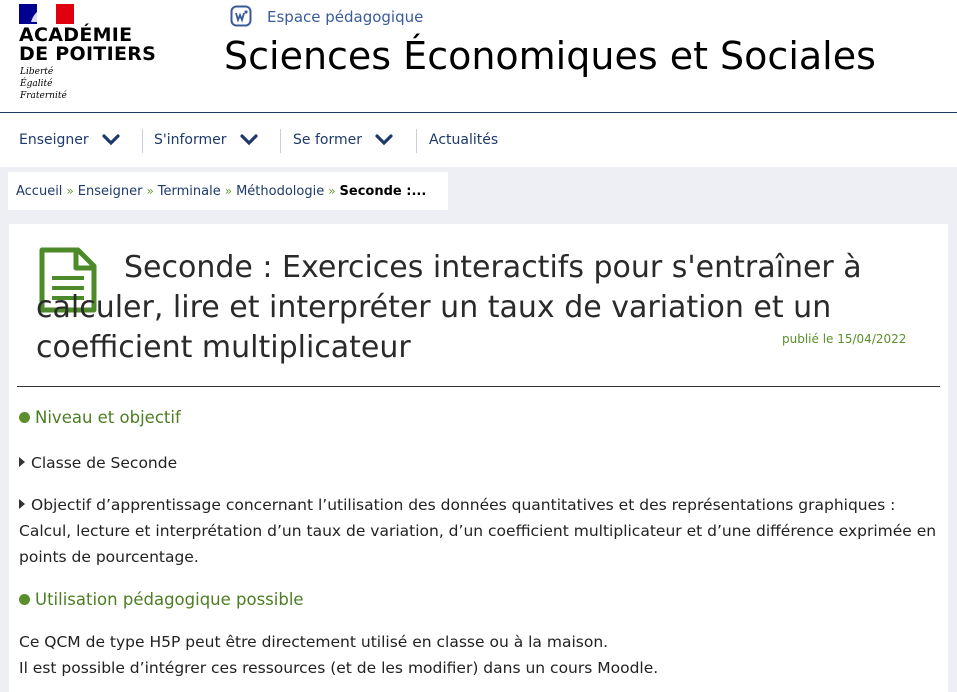  I want to click on motto-liberte: Liberté, so click(37, 72).